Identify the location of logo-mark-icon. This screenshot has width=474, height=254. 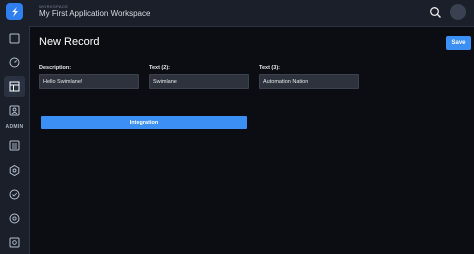
(14, 11).